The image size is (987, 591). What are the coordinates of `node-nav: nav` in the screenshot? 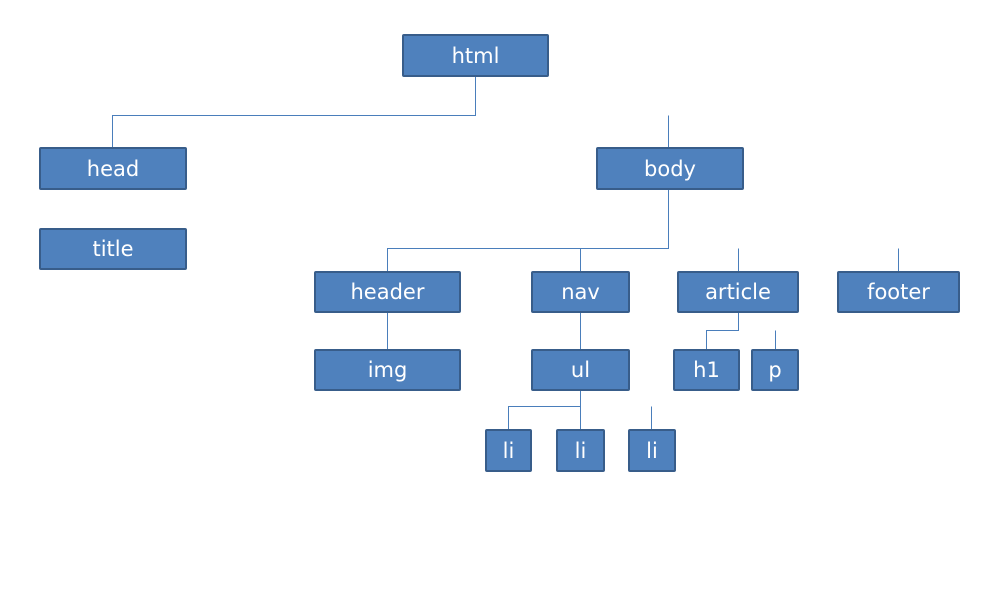 It's located at (580, 292).